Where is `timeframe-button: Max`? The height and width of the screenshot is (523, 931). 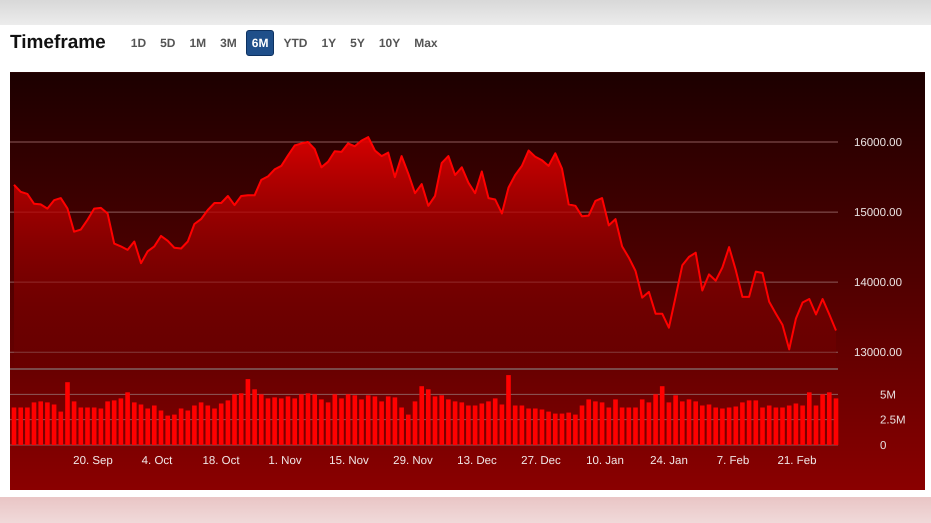
timeframe-button: Max is located at coordinates (426, 43).